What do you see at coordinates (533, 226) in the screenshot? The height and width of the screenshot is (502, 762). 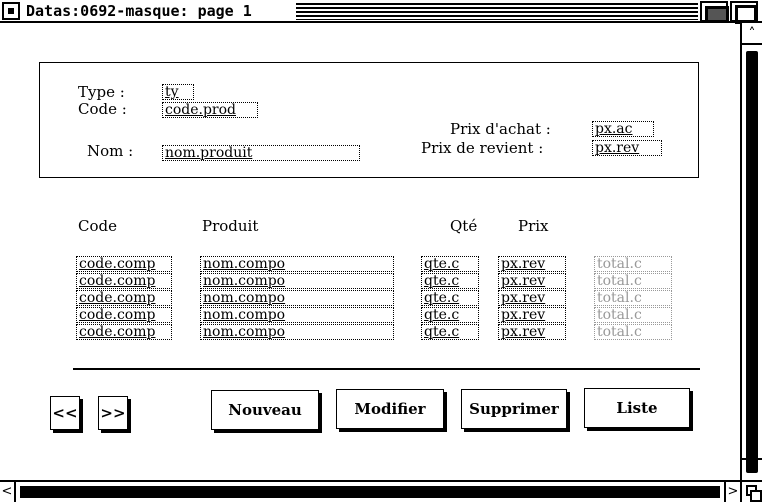 I see `column-header-prix: Prix` at bounding box center [533, 226].